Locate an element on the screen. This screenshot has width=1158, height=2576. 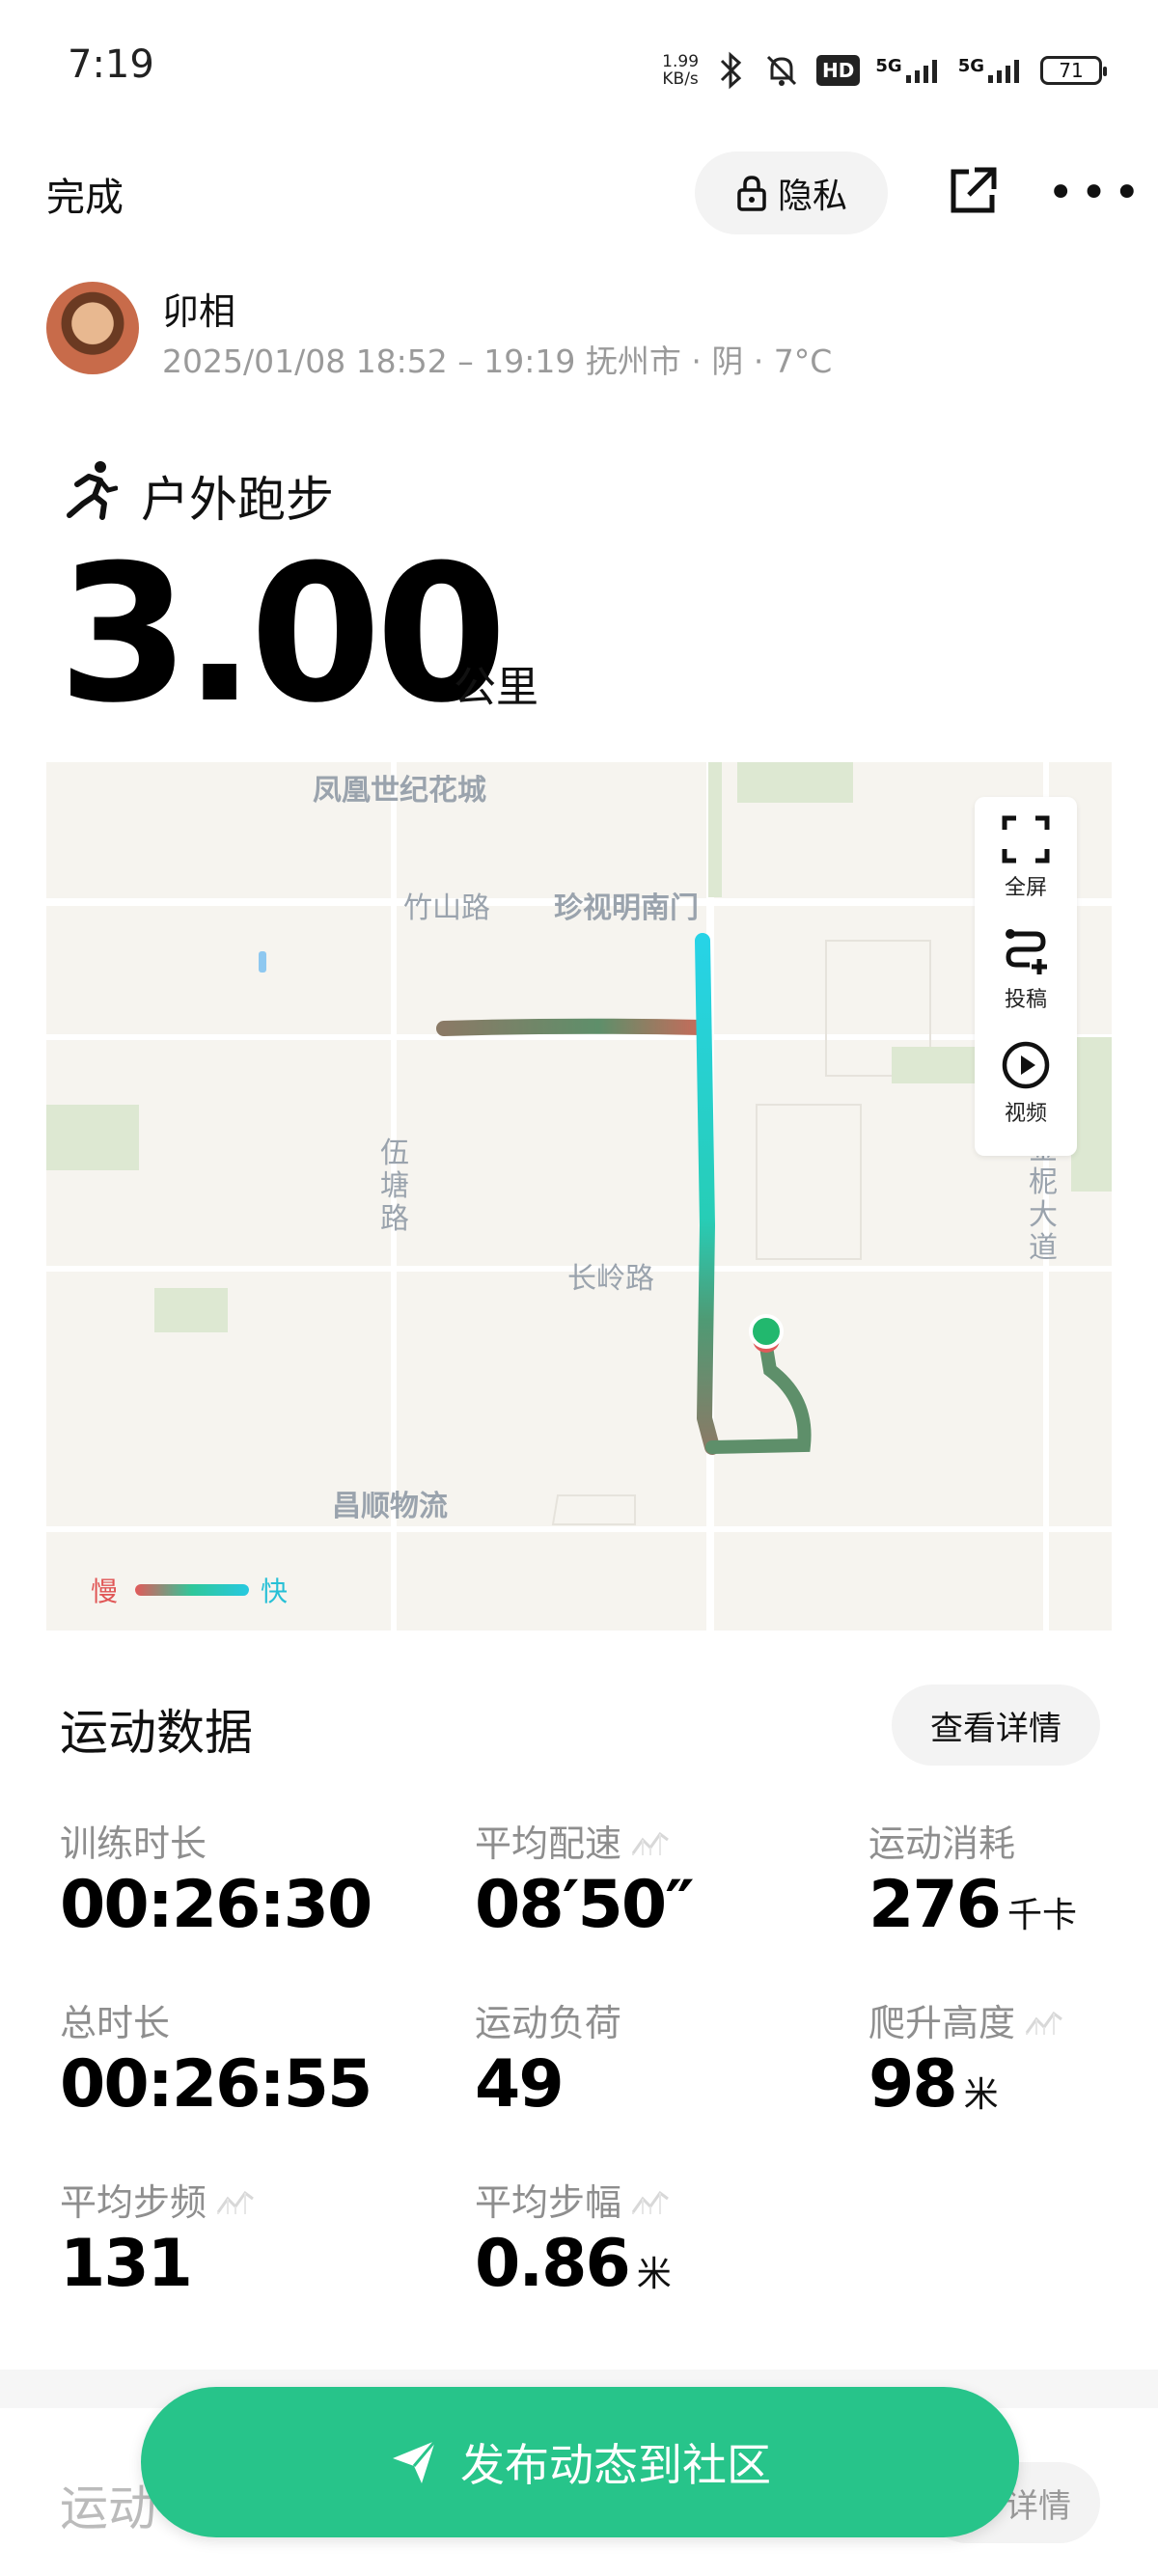
publish-label: 发布动态到社区 is located at coordinates (615, 2465).